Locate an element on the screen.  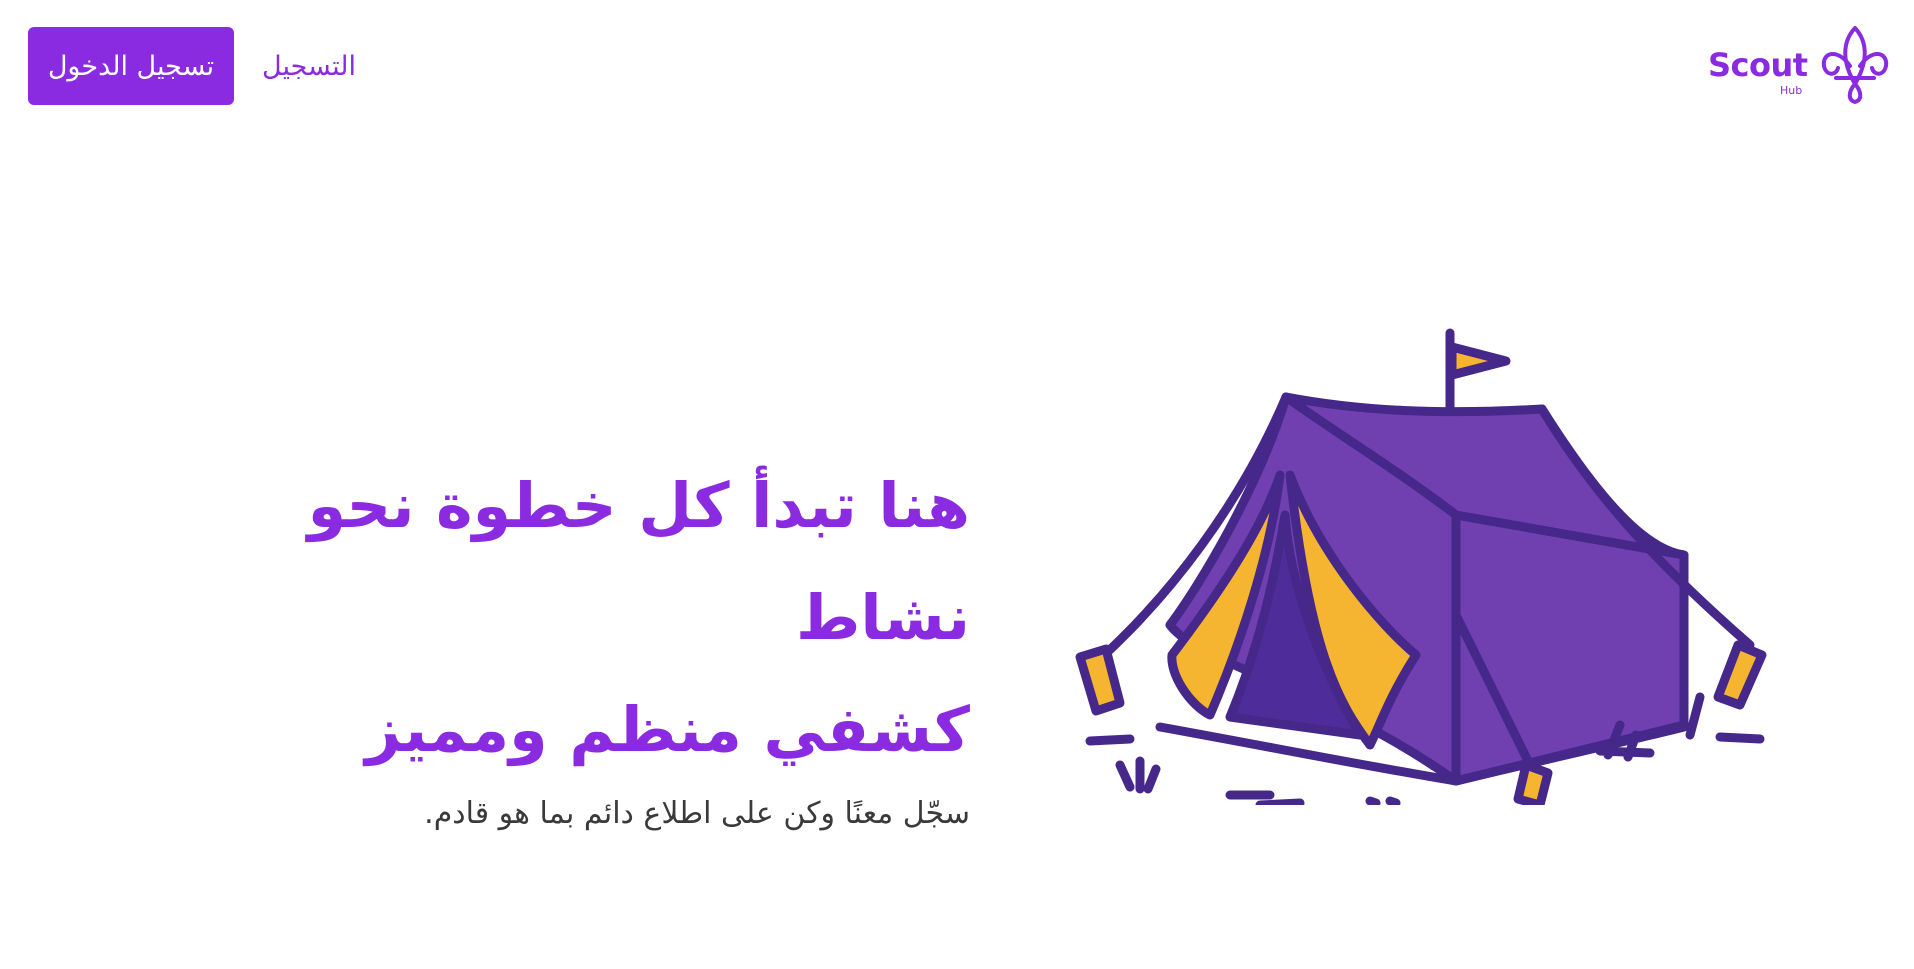
hero-title-line-2: كشفي منظم ومميز is located at coordinates (667, 729).